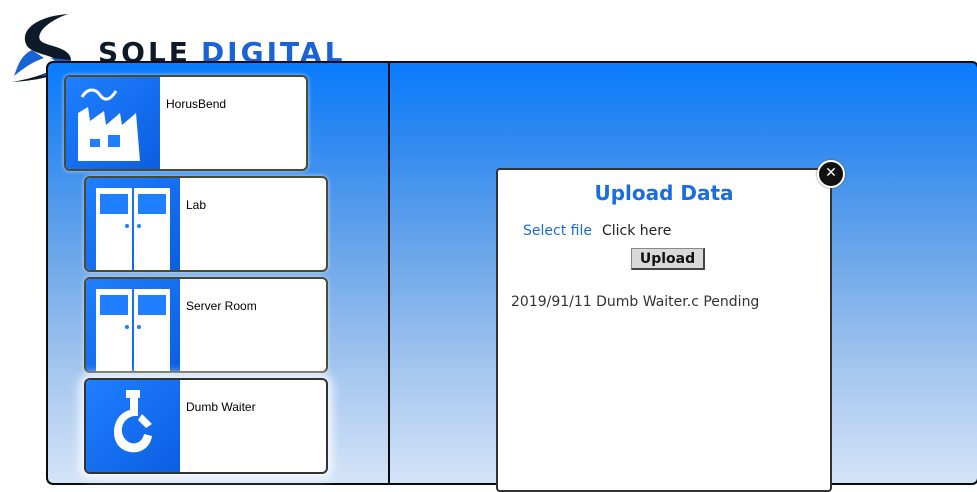 The height and width of the screenshot is (492, 977). I want to click on tile-horusbend, so click(113, 123).